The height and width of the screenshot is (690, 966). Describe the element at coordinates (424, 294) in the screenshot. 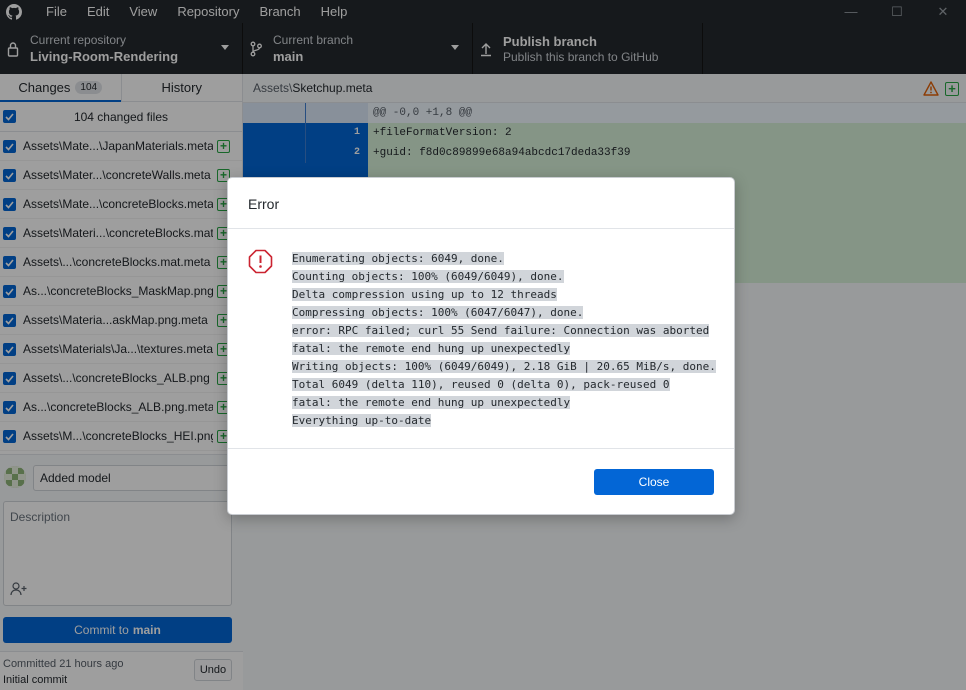

I see `error-output-line: Delta compression using up to 12 threads` at that location.